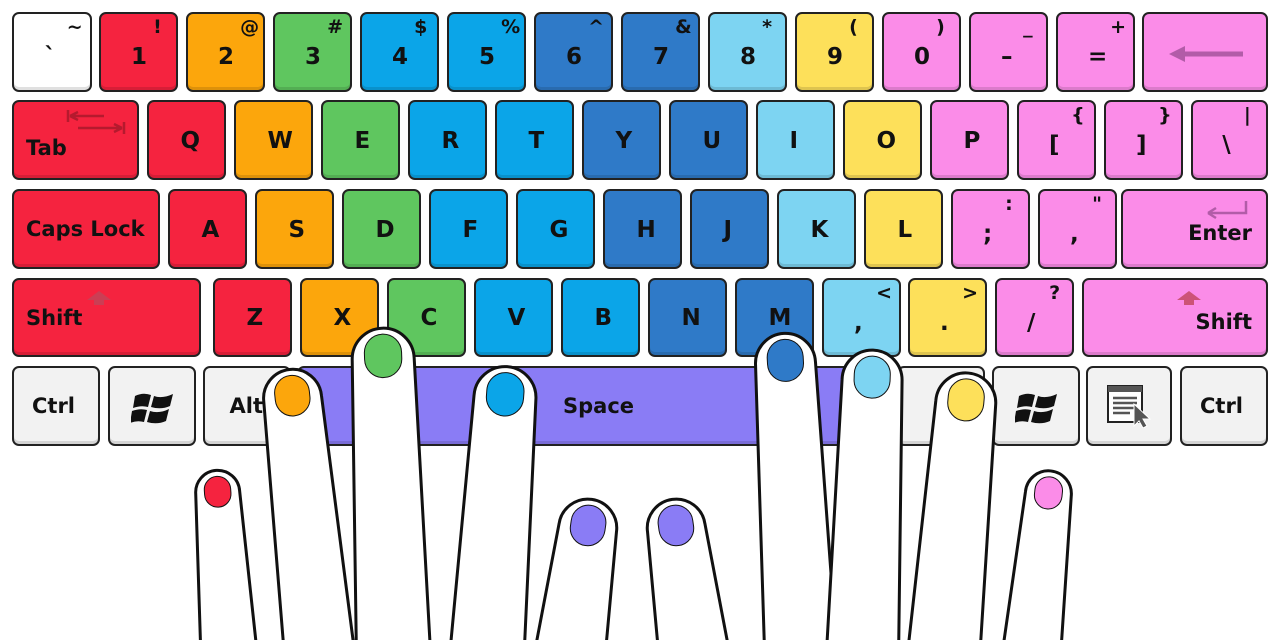 This screenshot has height=640, width=1280. I want to click on left-pinky-finger, so click(226, 554).